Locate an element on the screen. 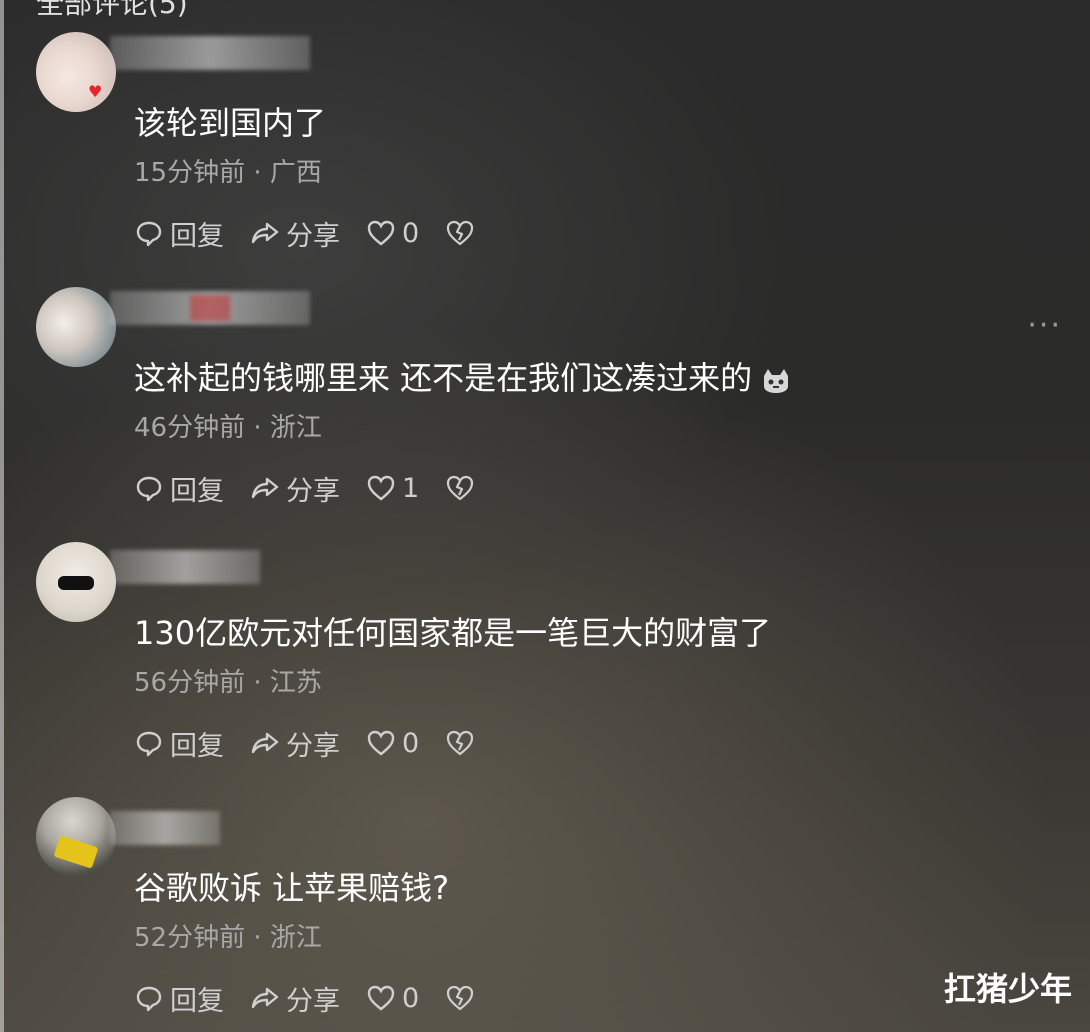 This screenshot has height=1032, width=1090. comment-location: 江苏 is located at coordinates (295, 683).